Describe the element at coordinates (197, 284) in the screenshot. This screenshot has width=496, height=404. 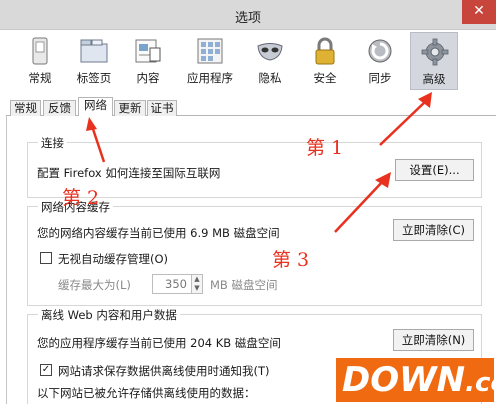
I see `cache-limit-stepper: ▲ ▼` at that location.